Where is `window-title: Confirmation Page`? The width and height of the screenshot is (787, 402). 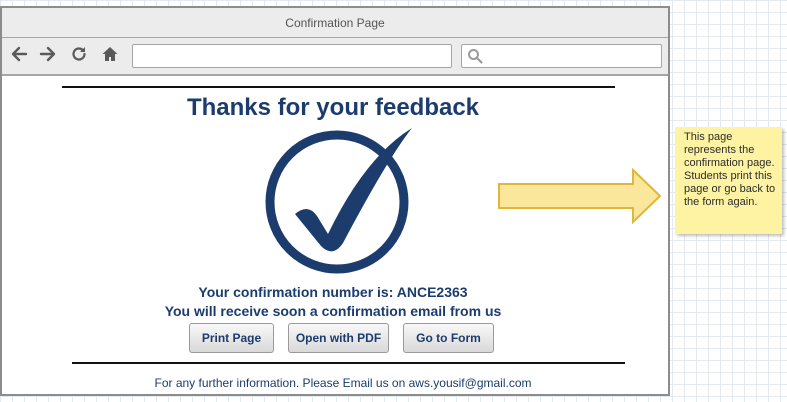
window-title: Confirmation Page is located at coordinates (335, 22).